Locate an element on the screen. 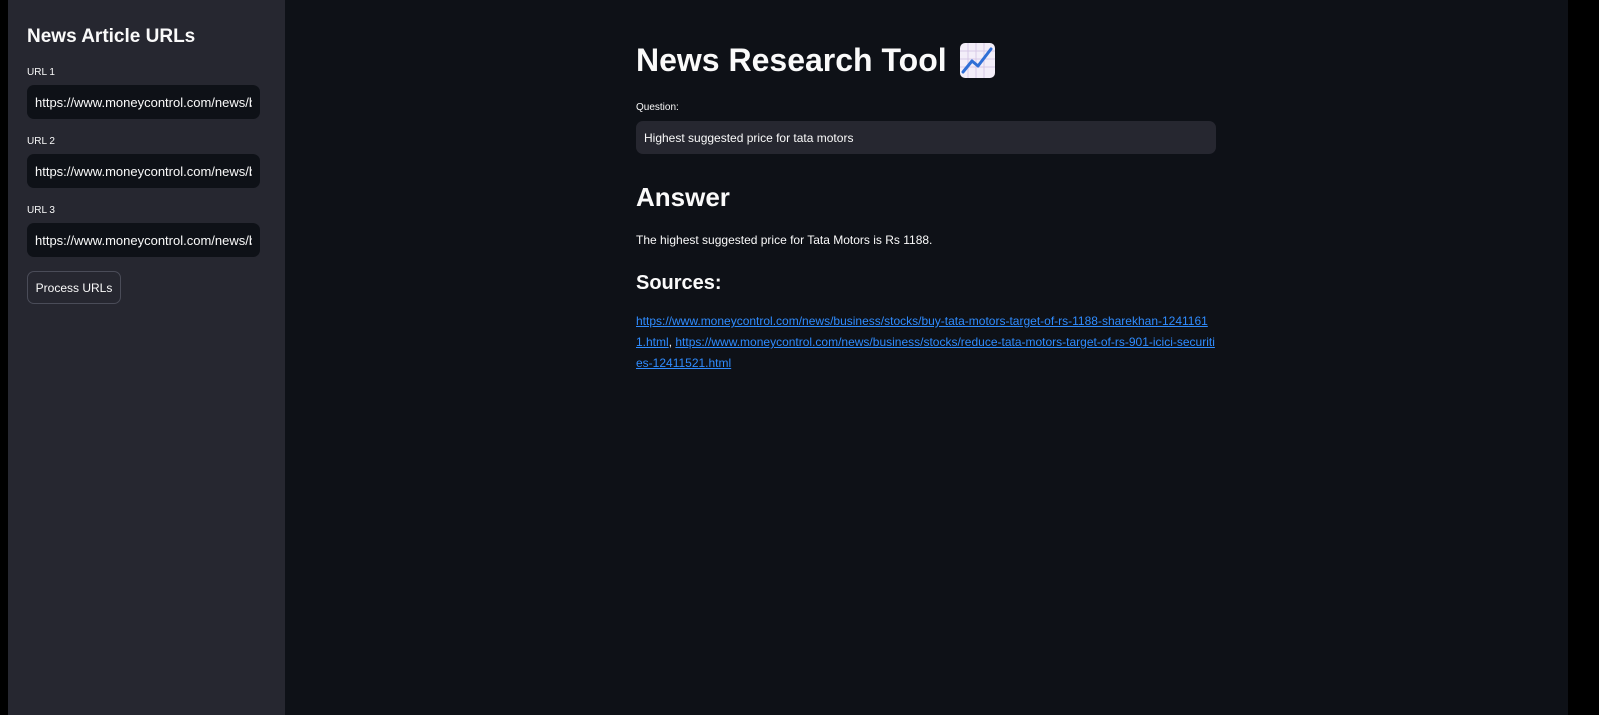 Image resolution: width=1599 pixels, height=715 pixels. url-2-label: URL 2 is located at coordinates (41, 141).